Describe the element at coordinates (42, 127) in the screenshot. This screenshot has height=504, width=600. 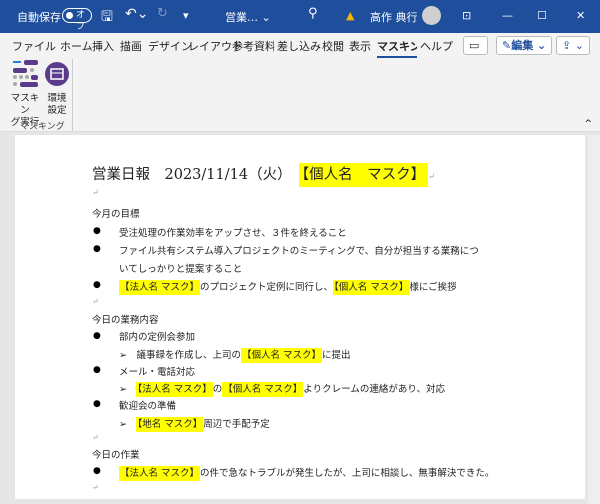
I see `group-label-masking: マスキング` at that location.